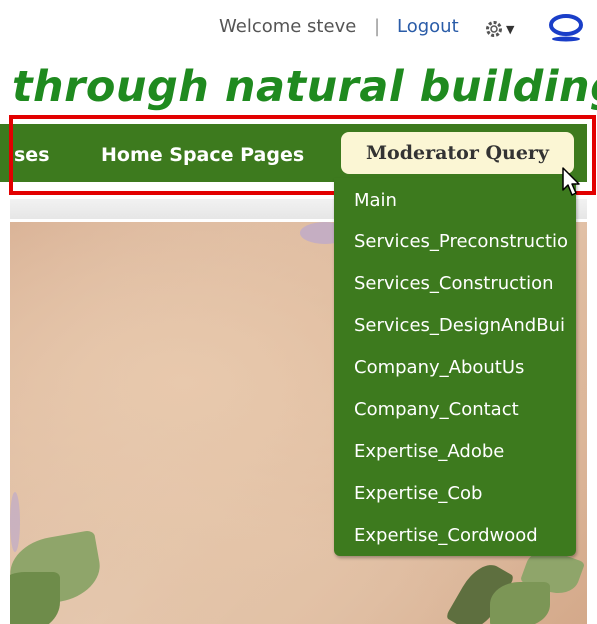  What do you see at coordinates (510, 29) in the screenshot?
I see `chevron-down-icon: ▼` at bounding box center [510, 29].